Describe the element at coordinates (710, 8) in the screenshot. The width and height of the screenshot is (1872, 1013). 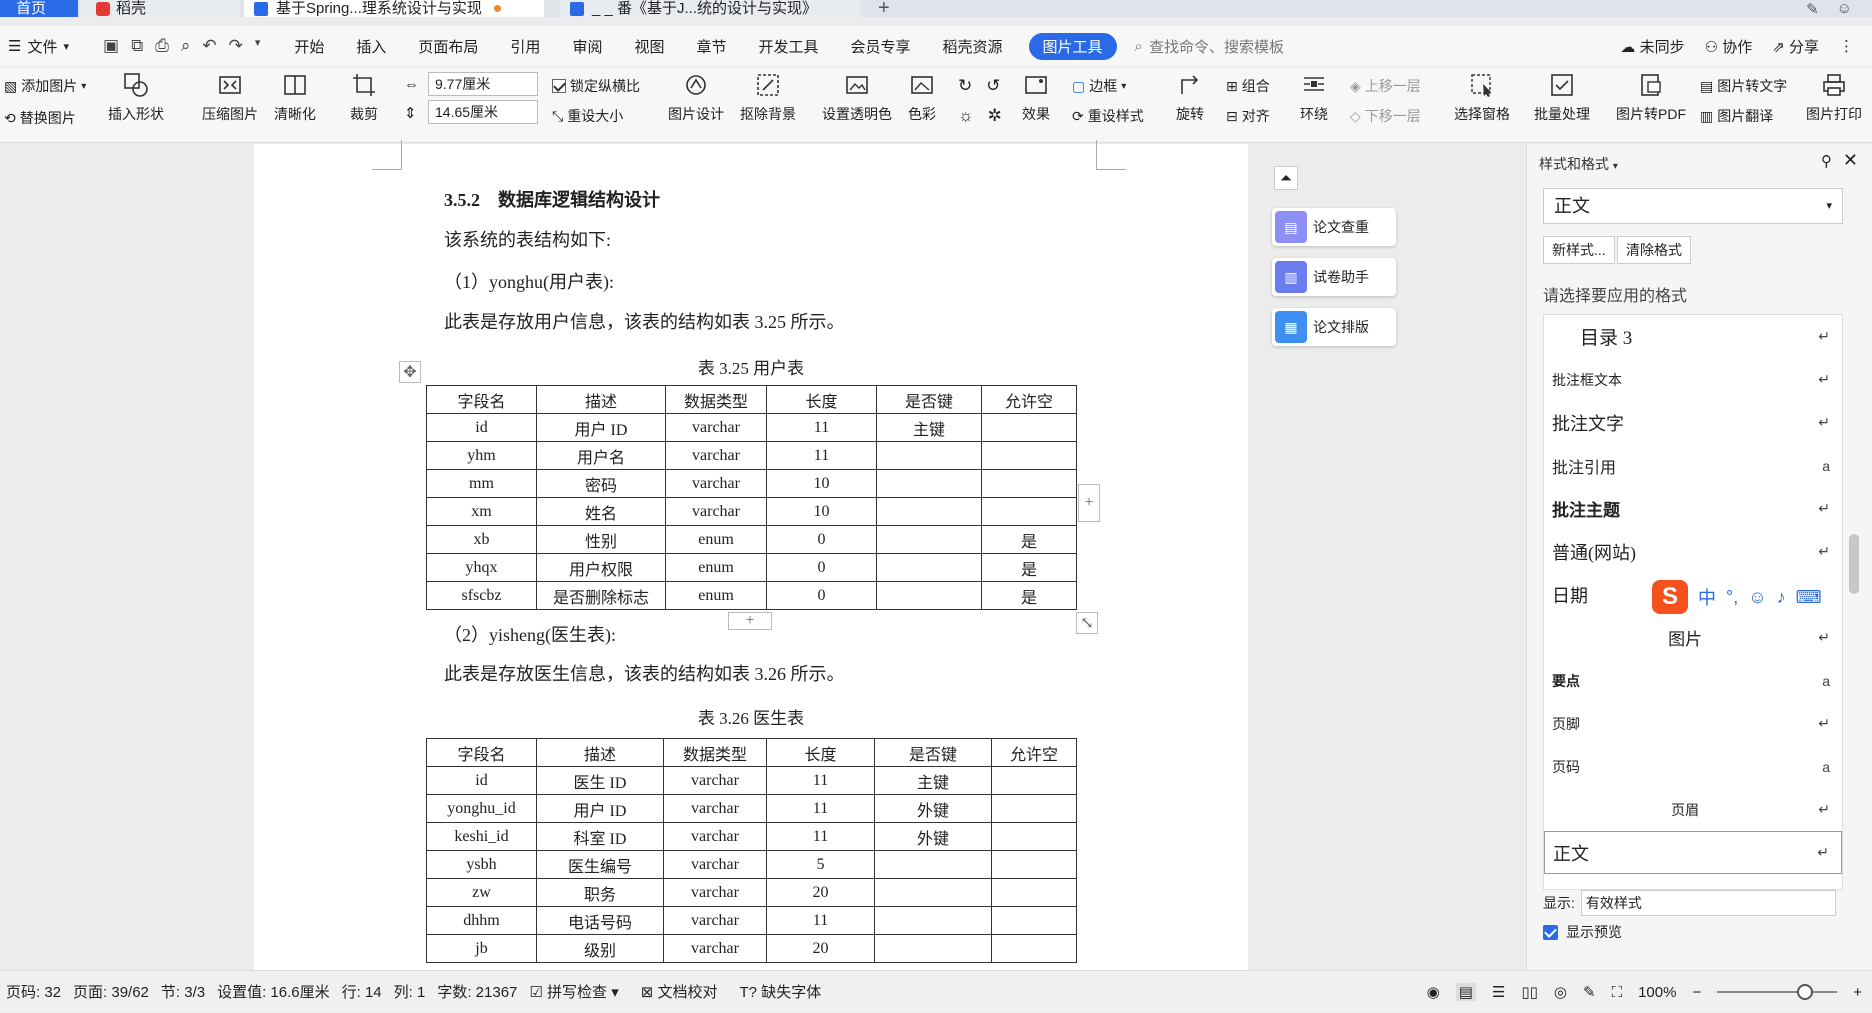
I see `tab-document-2: _ _ 番《基于J...统的设计与实现》` at that location.